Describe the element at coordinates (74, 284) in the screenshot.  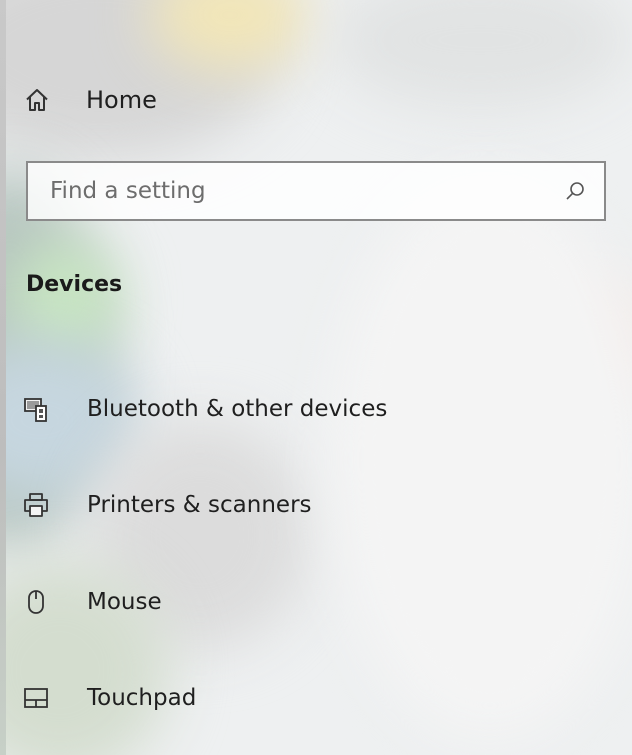
I see `section-title: Devices` at that location.